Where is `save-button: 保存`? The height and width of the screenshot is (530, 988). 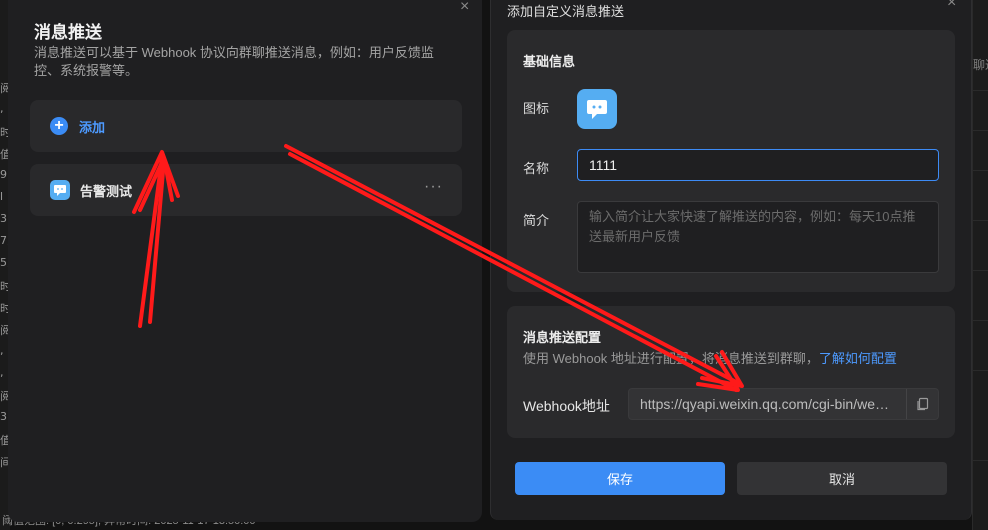 save-button: 保存 is located at coordinates (620, 478).